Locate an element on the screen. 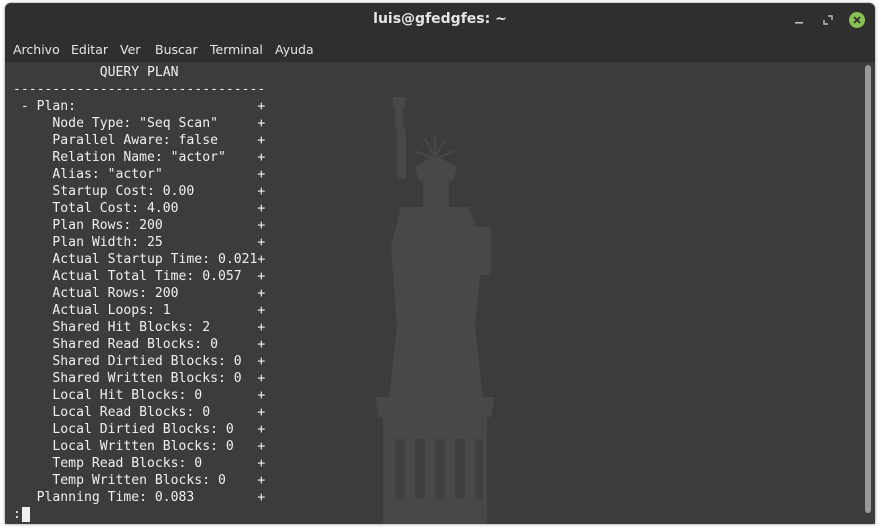 This screenshot has width=884, height=532. terminal-line: Parallel Aware: false + is located at coordinates (139, 140).